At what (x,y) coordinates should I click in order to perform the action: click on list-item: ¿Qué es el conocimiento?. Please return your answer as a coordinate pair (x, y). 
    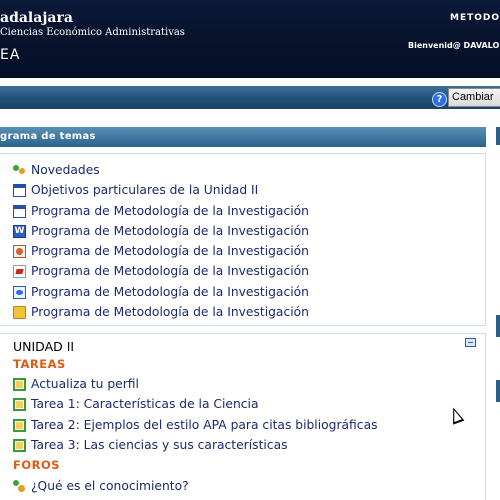
    Looking at the image, I should click on (101, 486).